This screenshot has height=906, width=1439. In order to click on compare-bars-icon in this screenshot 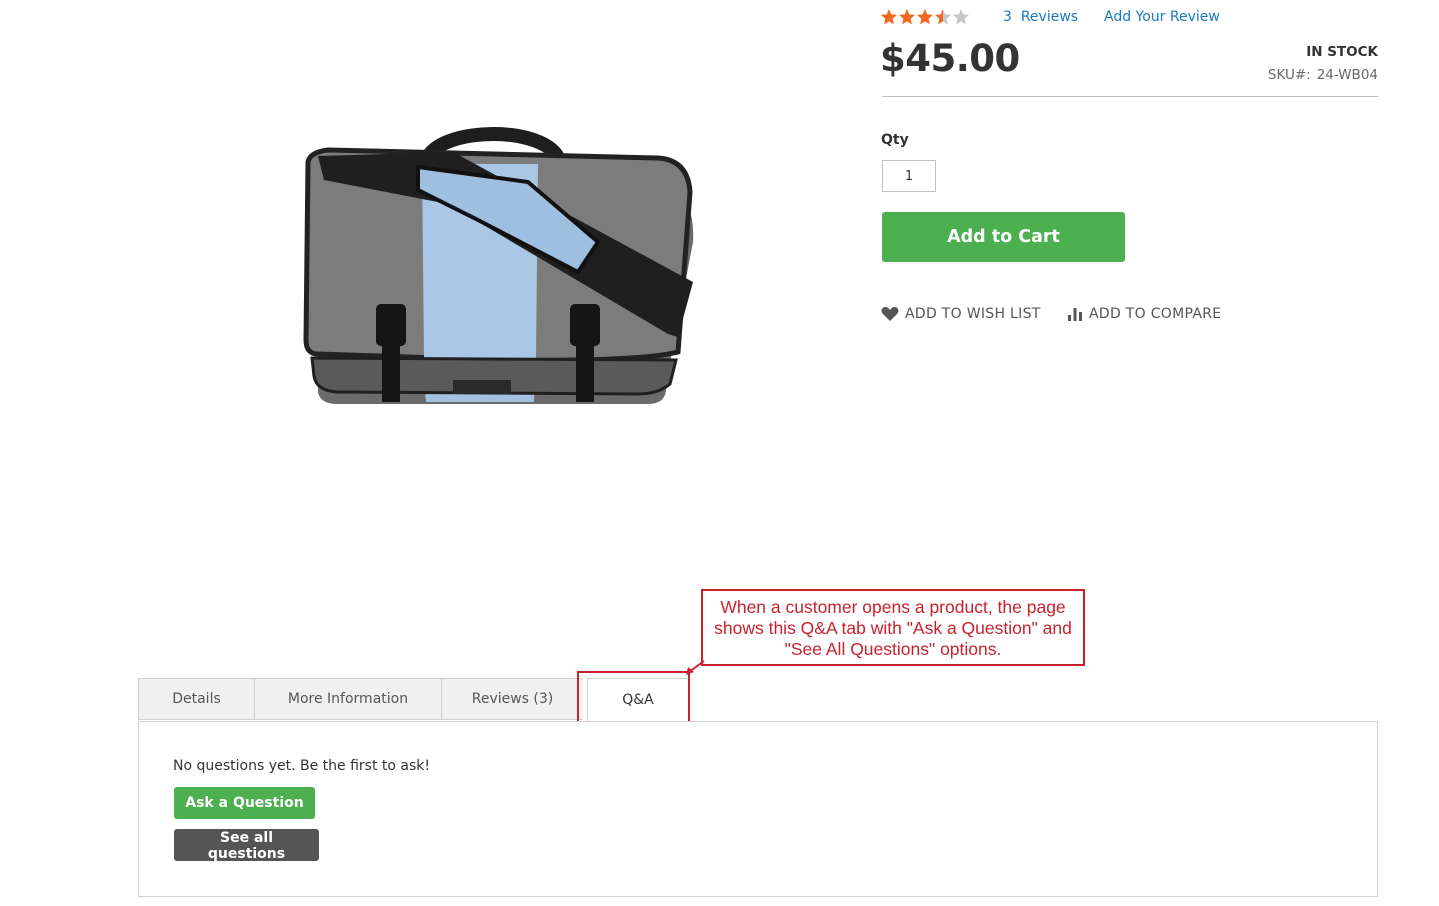, I will do `click(1075, 314)`.